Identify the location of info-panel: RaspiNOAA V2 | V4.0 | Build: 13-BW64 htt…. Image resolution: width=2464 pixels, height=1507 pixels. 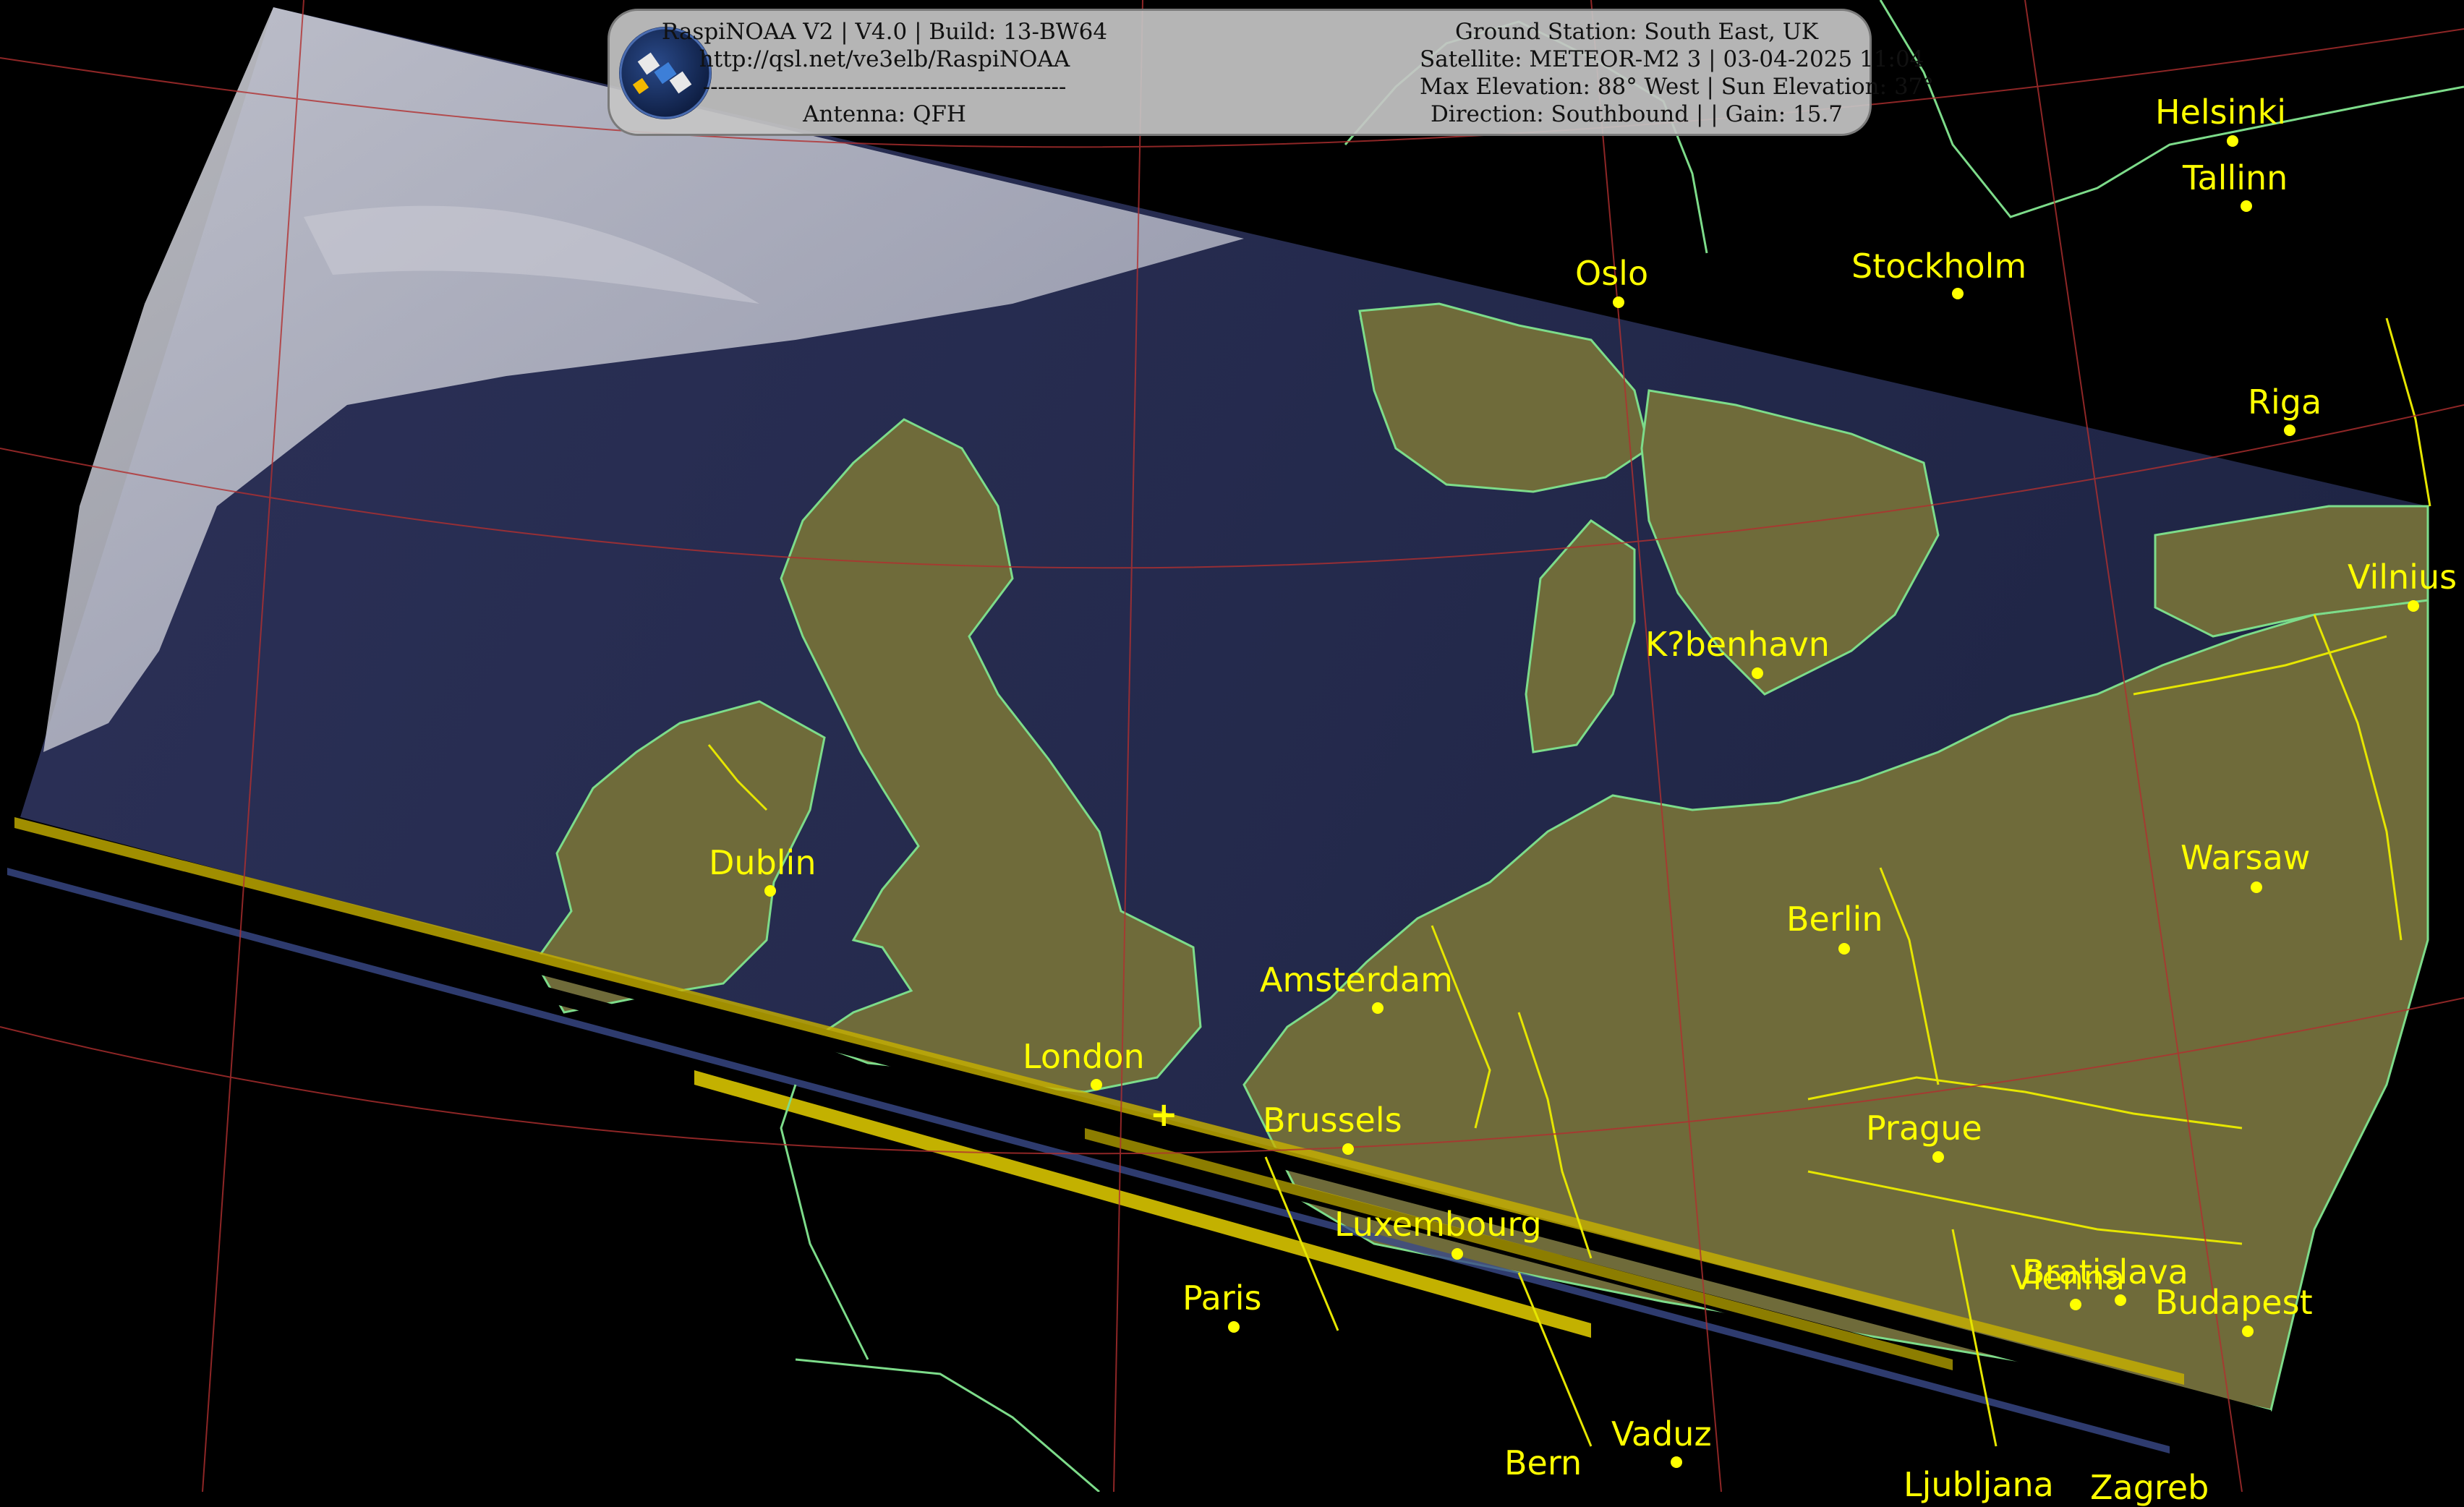
(1271, 72).